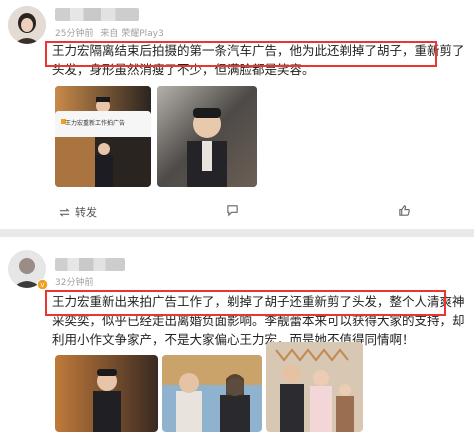  I want to click on verified-badge-icon: v, so click(42, 284).